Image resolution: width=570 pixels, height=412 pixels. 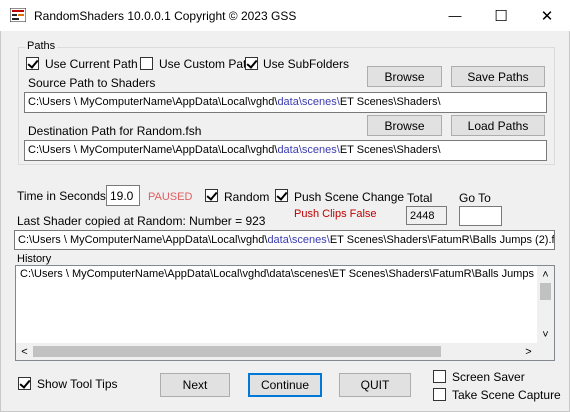 I want to click on continue-button: Continue, so click(x=285, y=385).